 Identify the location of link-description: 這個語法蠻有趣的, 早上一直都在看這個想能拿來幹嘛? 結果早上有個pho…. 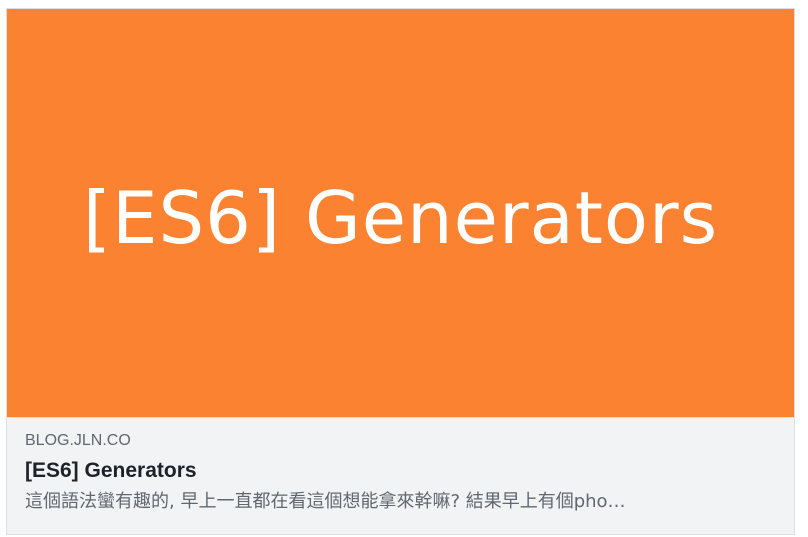
(325, 501).